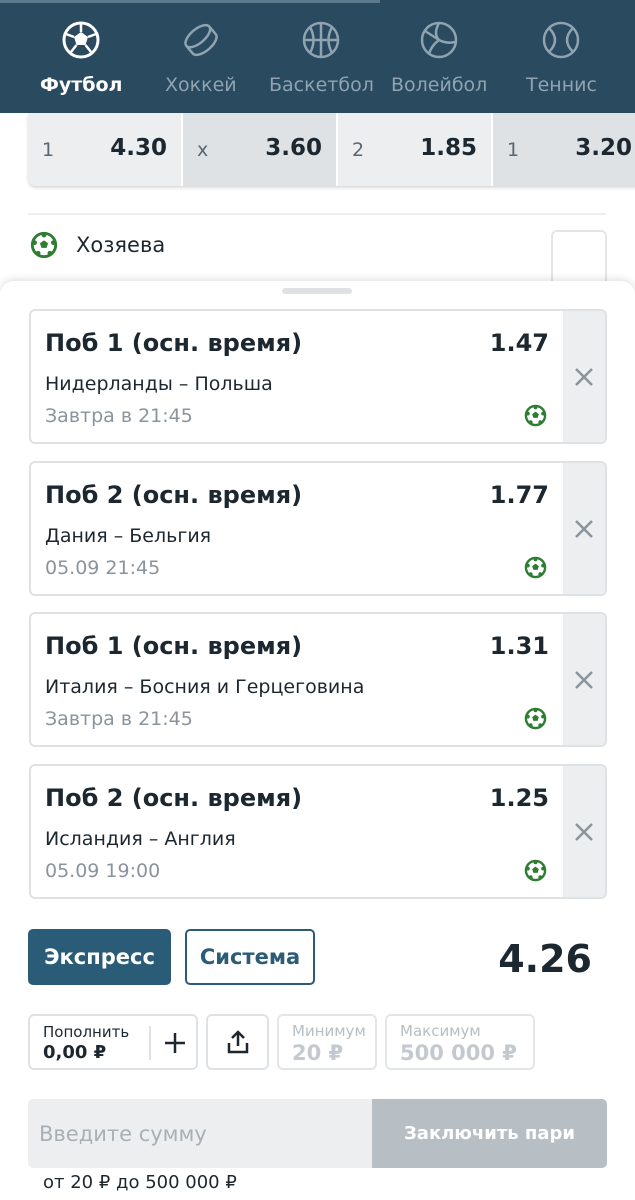  Describe the element at coordinates (205, 687) in the screenshot. I see `bet-teams: Италия – Босния и Герцеговина` at that location.